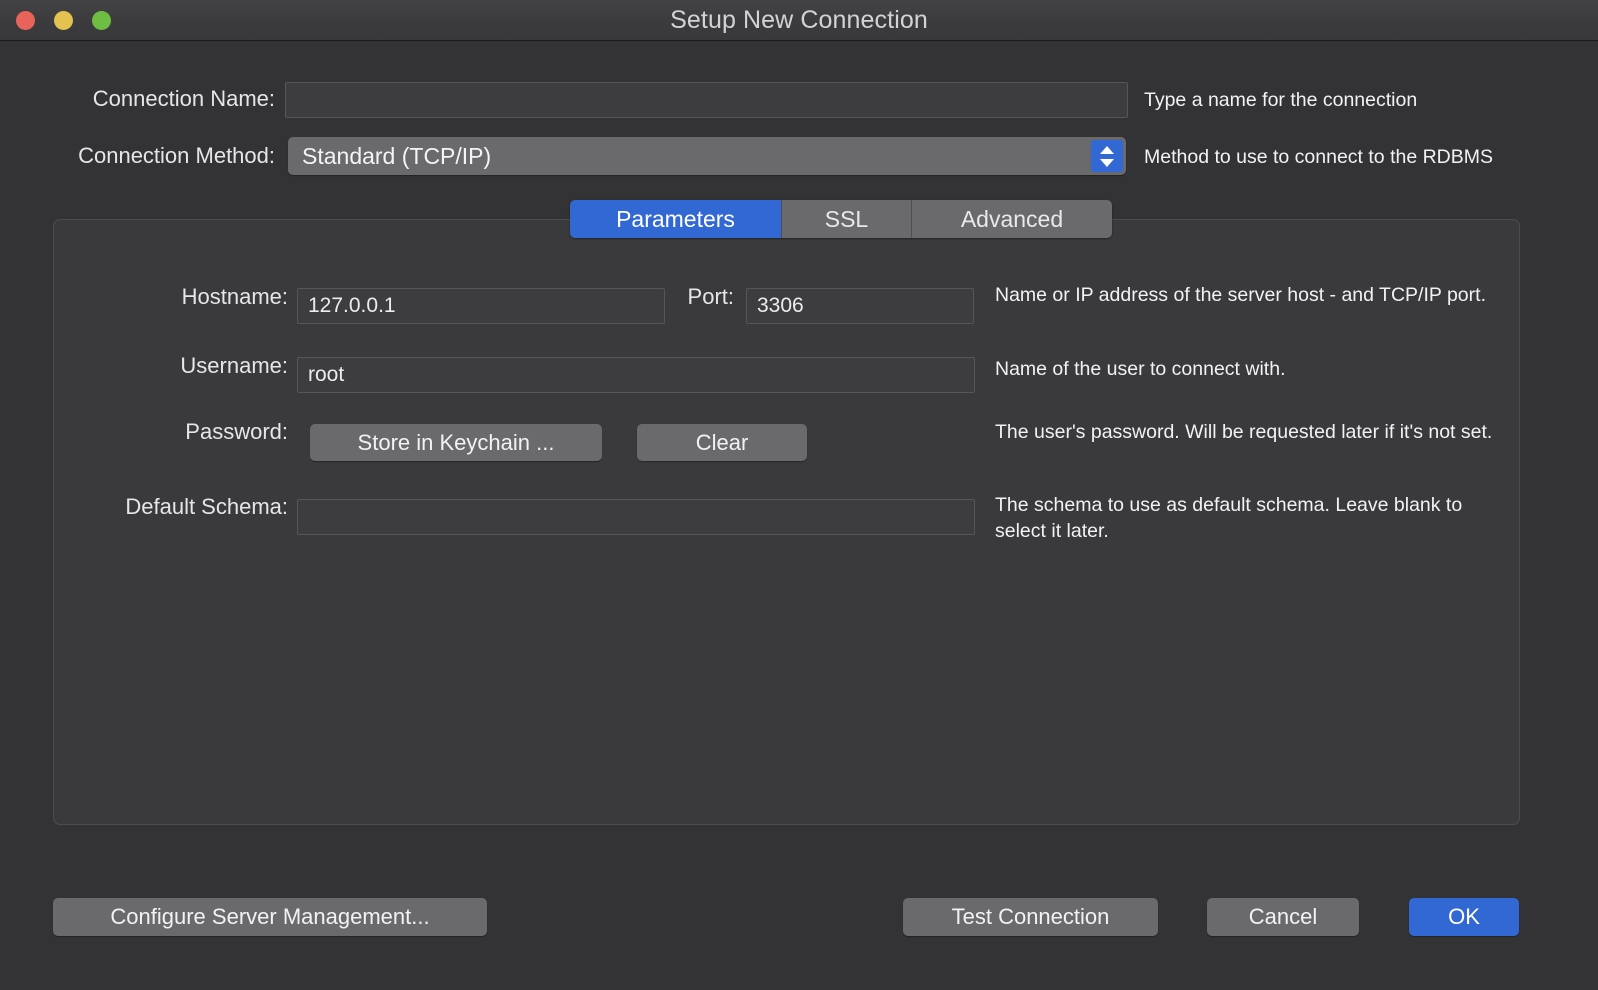 Image resolution: width=1598 pixels, height=990 pixels. What do you see at coordinates (1464, 917) in the screenshot?
I see `ok-button: OK` at bounding box center [1464, 917].